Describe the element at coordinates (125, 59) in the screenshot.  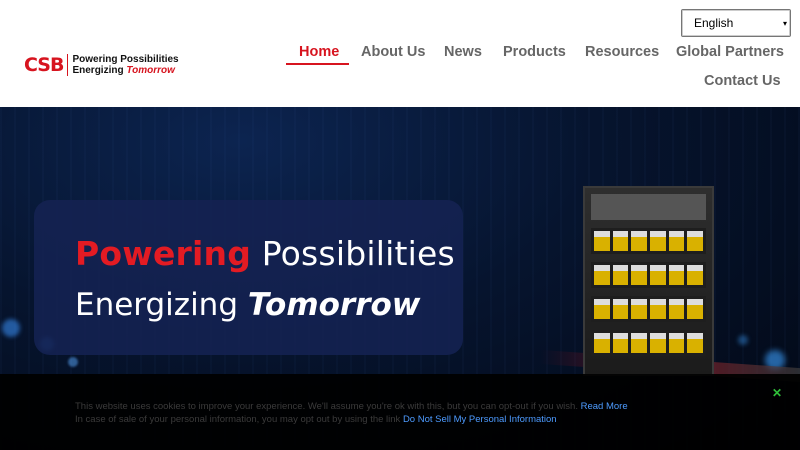
I see `logo-tagline-line1: Powering Possibilities` at that location.